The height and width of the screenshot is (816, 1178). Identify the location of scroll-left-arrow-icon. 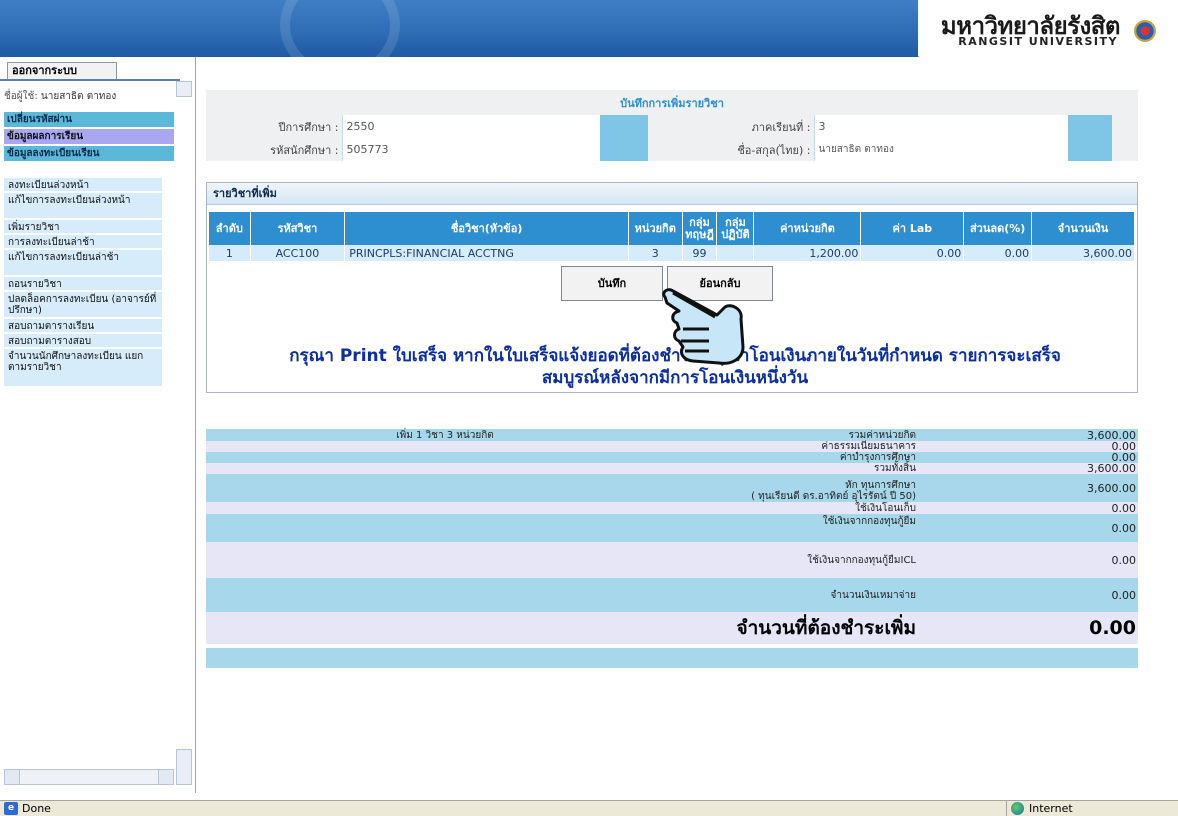
(12, 777).